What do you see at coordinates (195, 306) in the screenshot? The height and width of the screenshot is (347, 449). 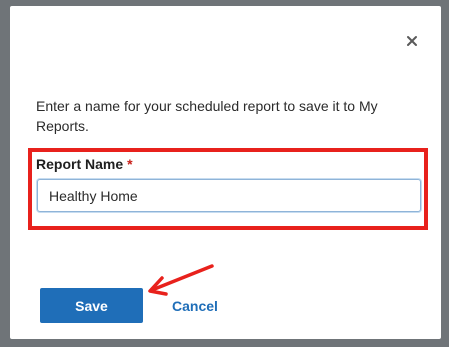 I see `cancel-button: Cancel` at bounding box center [195, 306].